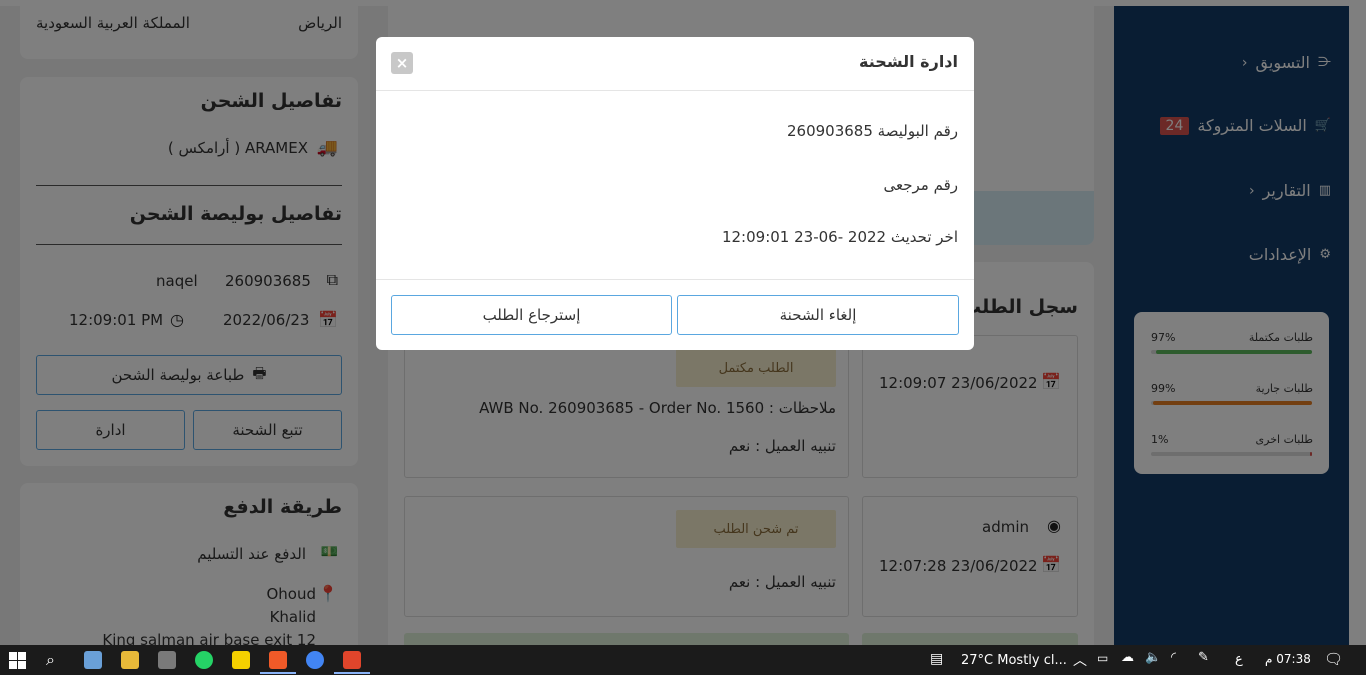  What do you see at coordinates (1288, 659) in the screenshot?
I see `clock-time: 07:38 م` at bounding box center [1288, 659].